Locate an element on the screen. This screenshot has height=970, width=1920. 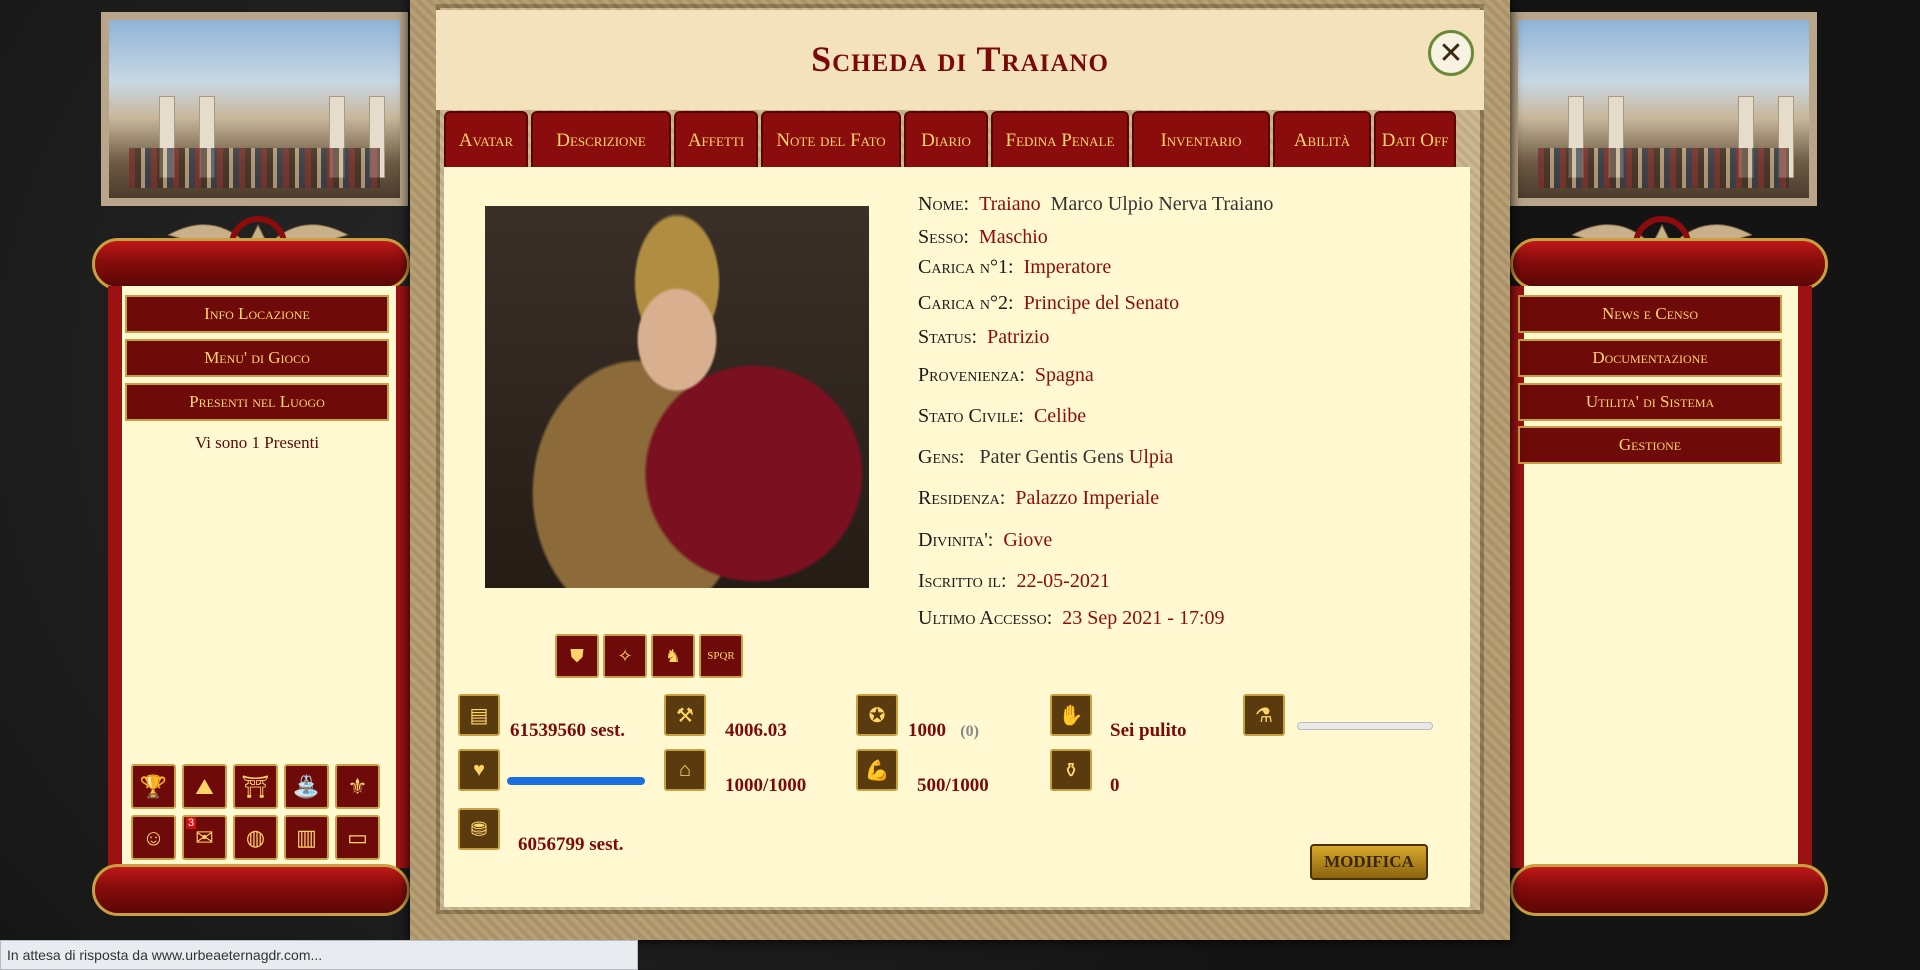
potion-bar-track is located at coordinates (1365, 726).